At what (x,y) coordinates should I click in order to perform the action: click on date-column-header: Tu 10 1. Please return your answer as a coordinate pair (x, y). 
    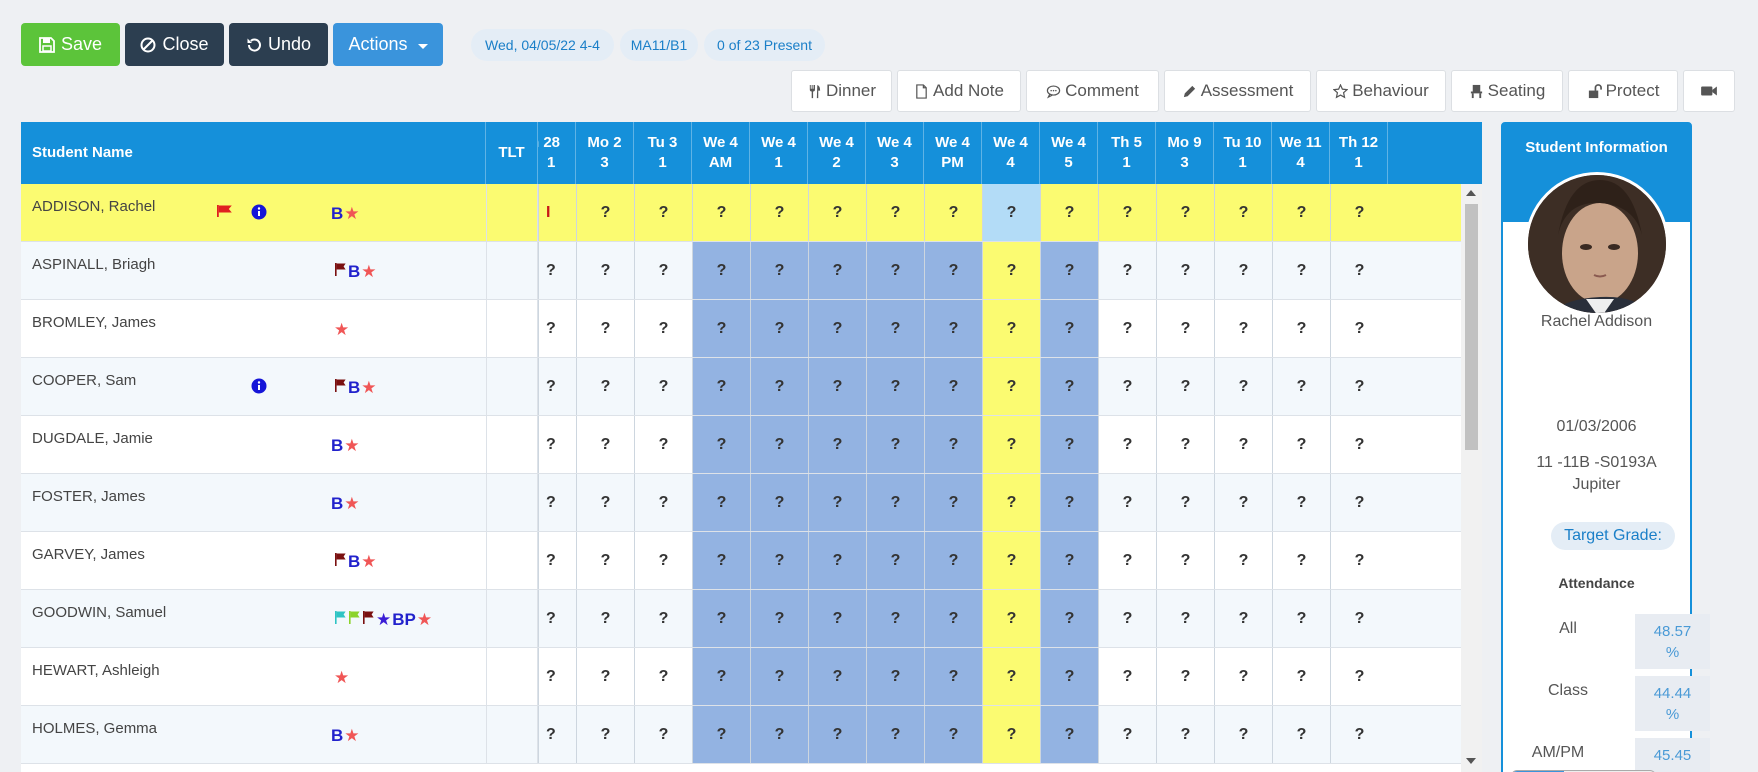
    Looking at the image, I should click on (1243, 153).